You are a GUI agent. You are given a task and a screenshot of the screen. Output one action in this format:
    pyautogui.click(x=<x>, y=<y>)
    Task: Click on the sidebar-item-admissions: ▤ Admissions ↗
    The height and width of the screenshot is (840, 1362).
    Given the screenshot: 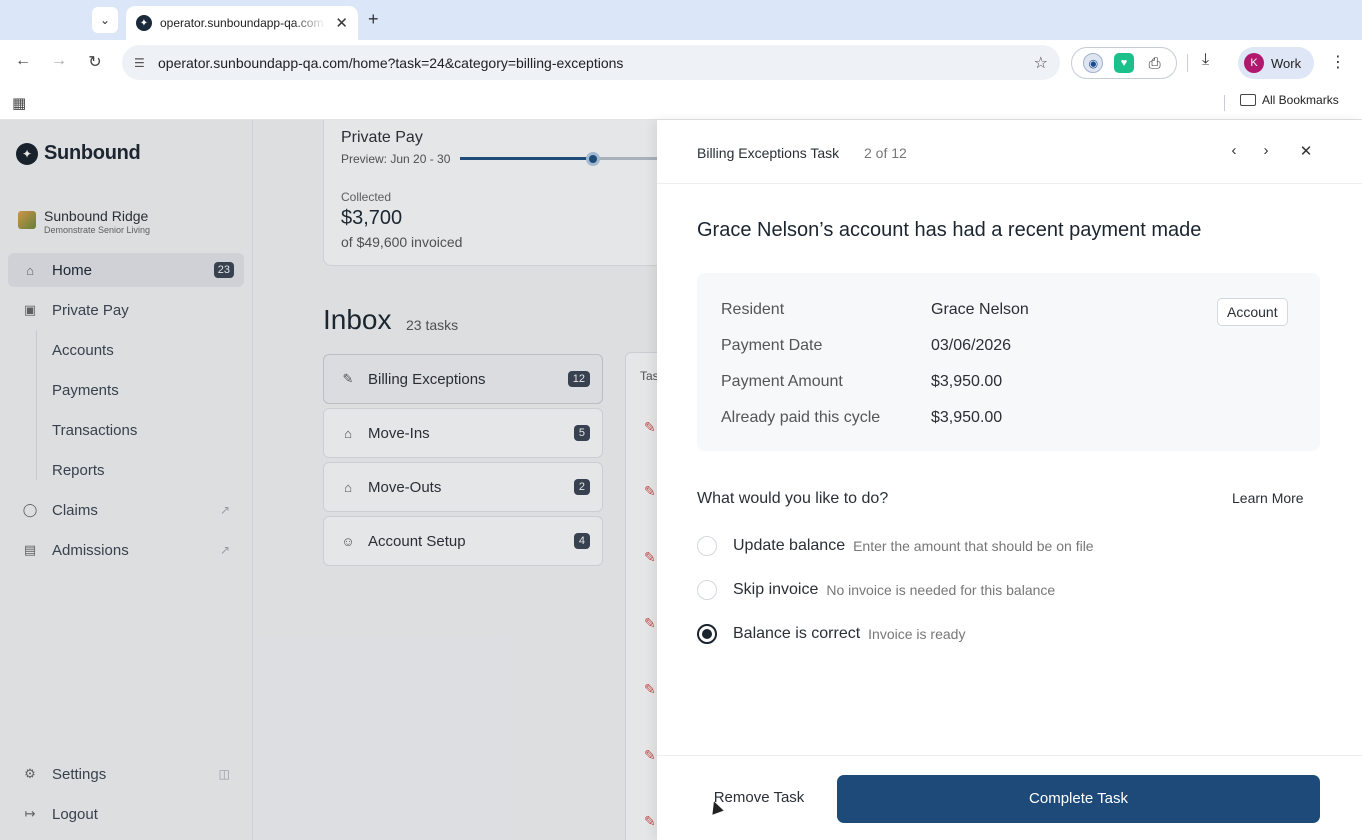 What is the action you would take?
    pyautogui.click(x=126, y=550)
    